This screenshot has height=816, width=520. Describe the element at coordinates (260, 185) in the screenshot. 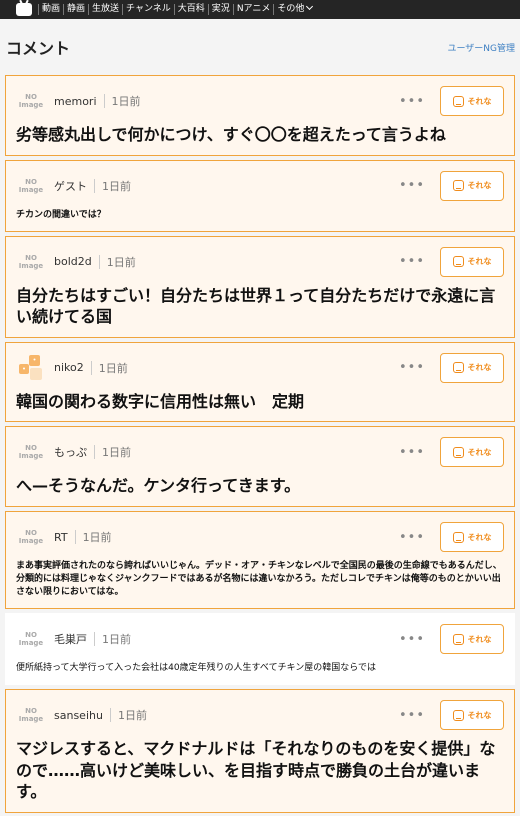

I see `comment-meta: NO Image ゲスト 1日前 ••• それな` at that location.